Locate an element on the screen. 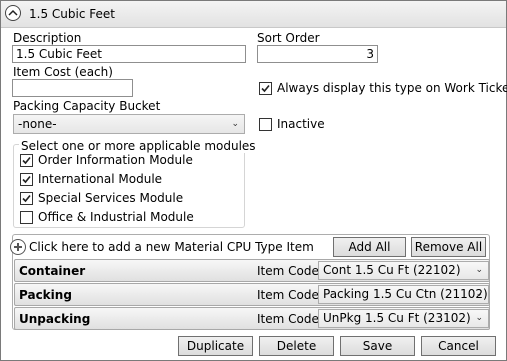 This screenshot has height=361, width=507. material-row-name: Unpacking is located at coordinates (55, 319).